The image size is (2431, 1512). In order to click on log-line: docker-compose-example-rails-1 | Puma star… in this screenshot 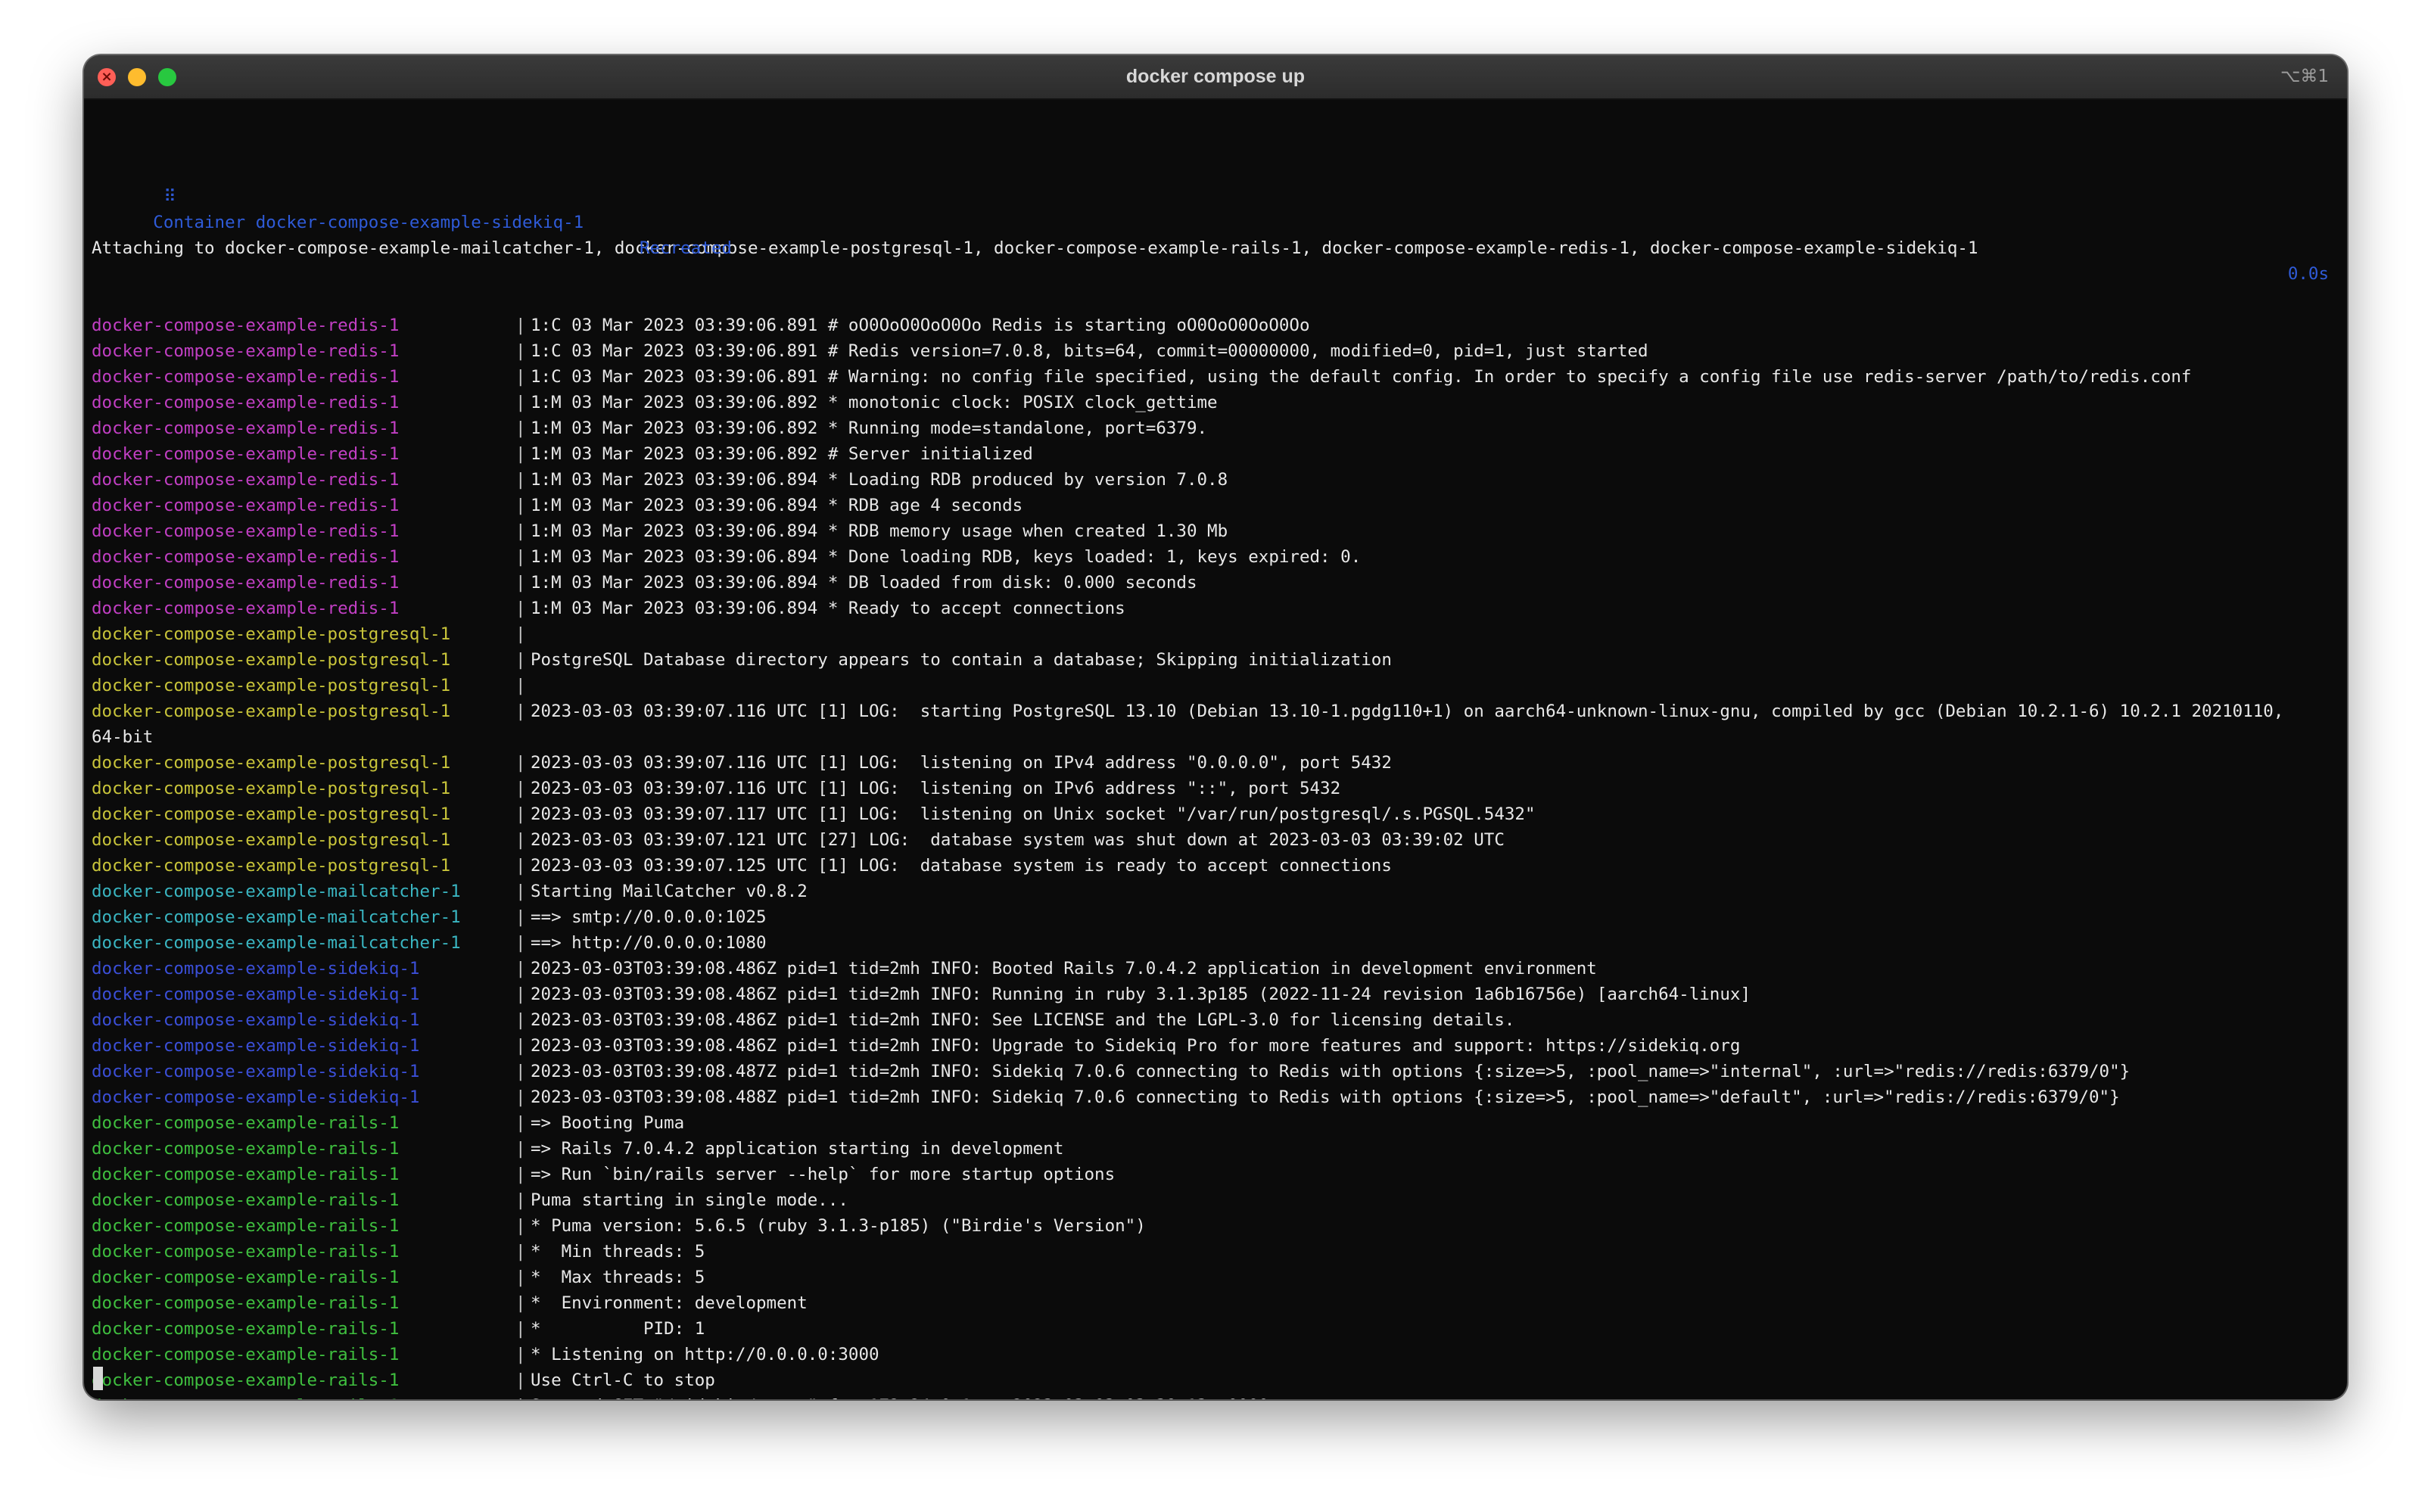, I will do `click(1210, 1200)`.